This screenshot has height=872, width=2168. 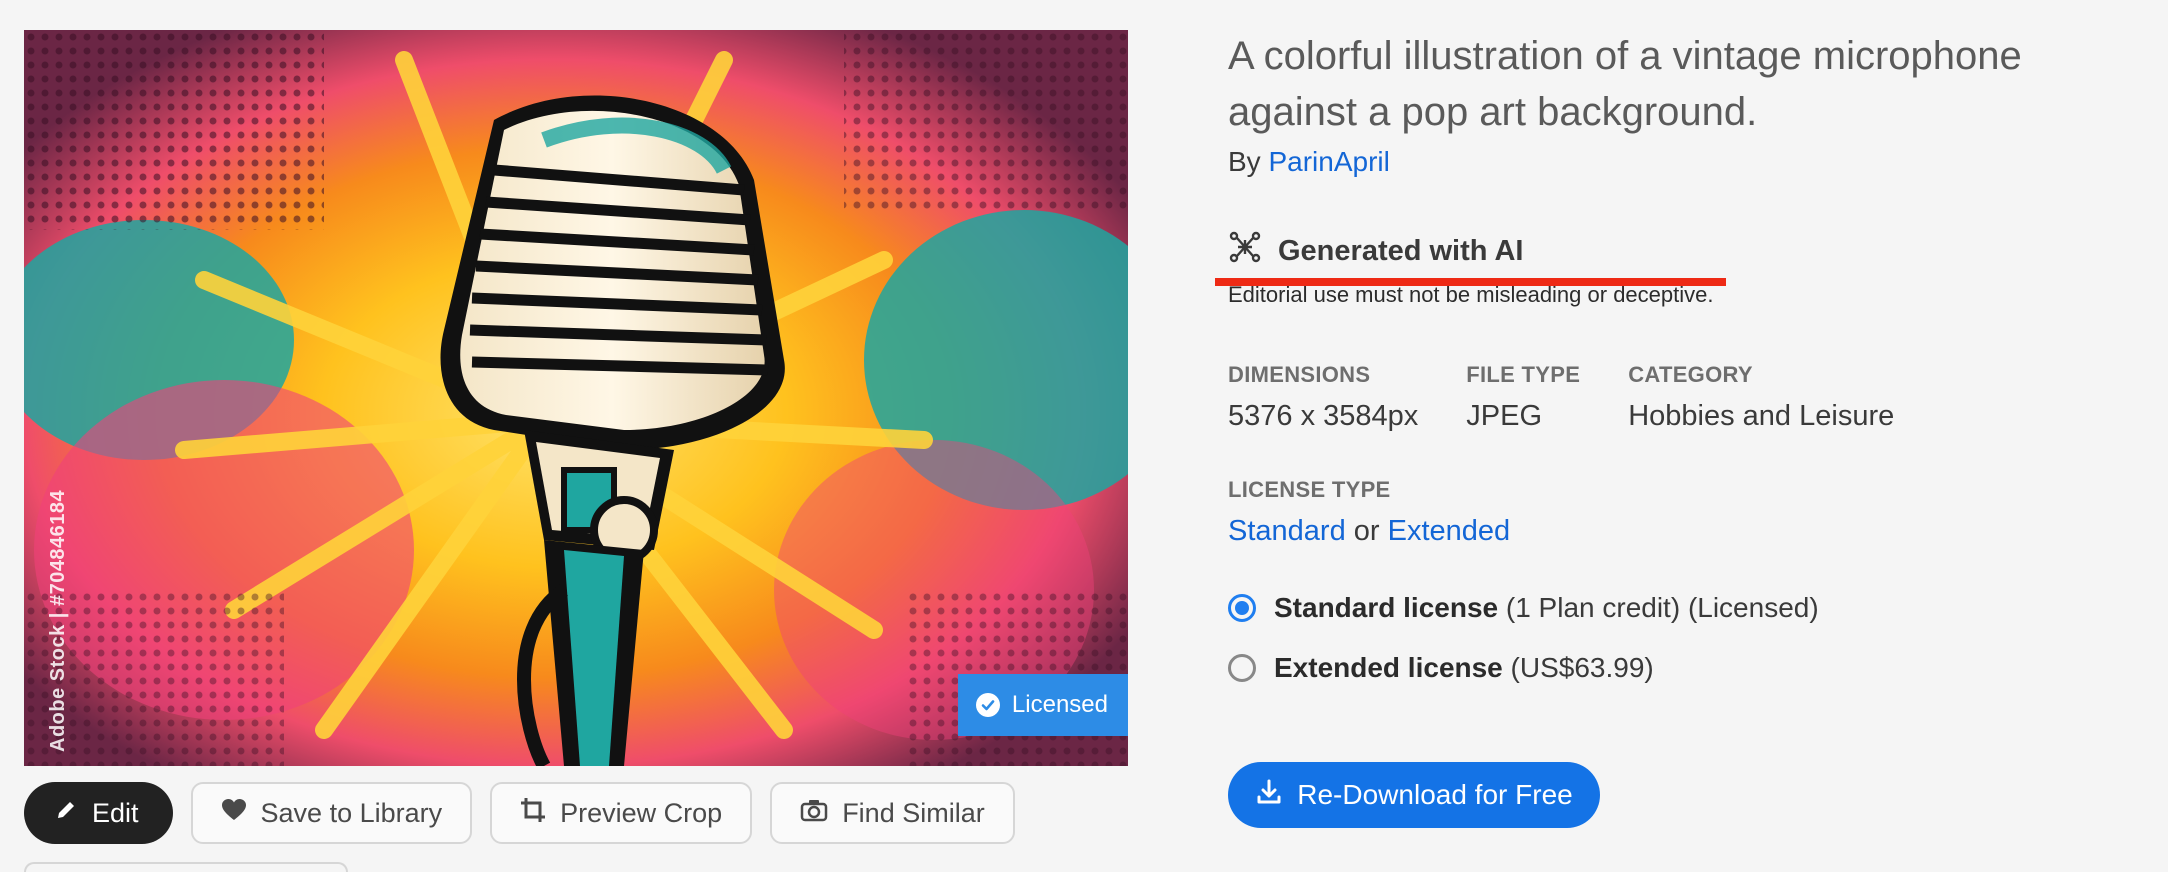 What do you see at coordinates (1245, 251) in the screenshot?
I see `ai-generated-icon` at bounding box center [1245, 251].